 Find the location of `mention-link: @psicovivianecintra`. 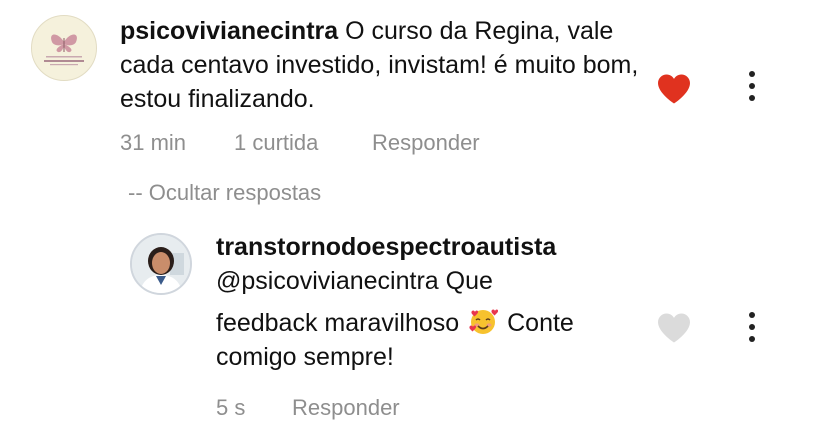

mention-link: @psicovivianecintra is located at coordinates (327, 281).